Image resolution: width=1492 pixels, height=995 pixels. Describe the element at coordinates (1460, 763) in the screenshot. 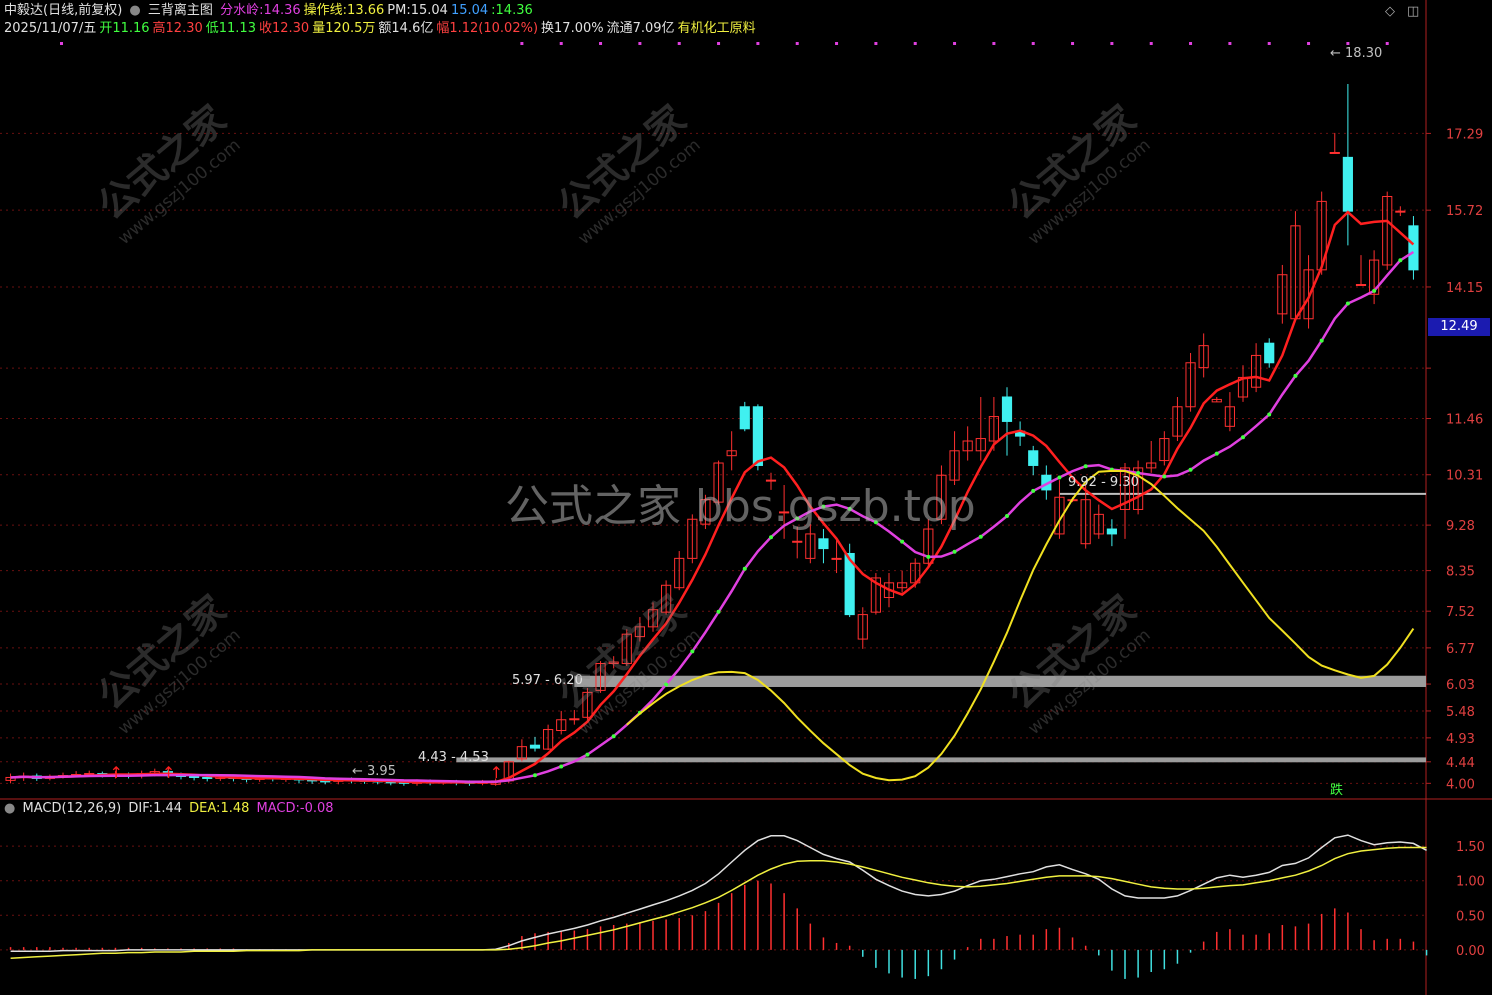

I see `y-tick-label: 4.44` at that location.